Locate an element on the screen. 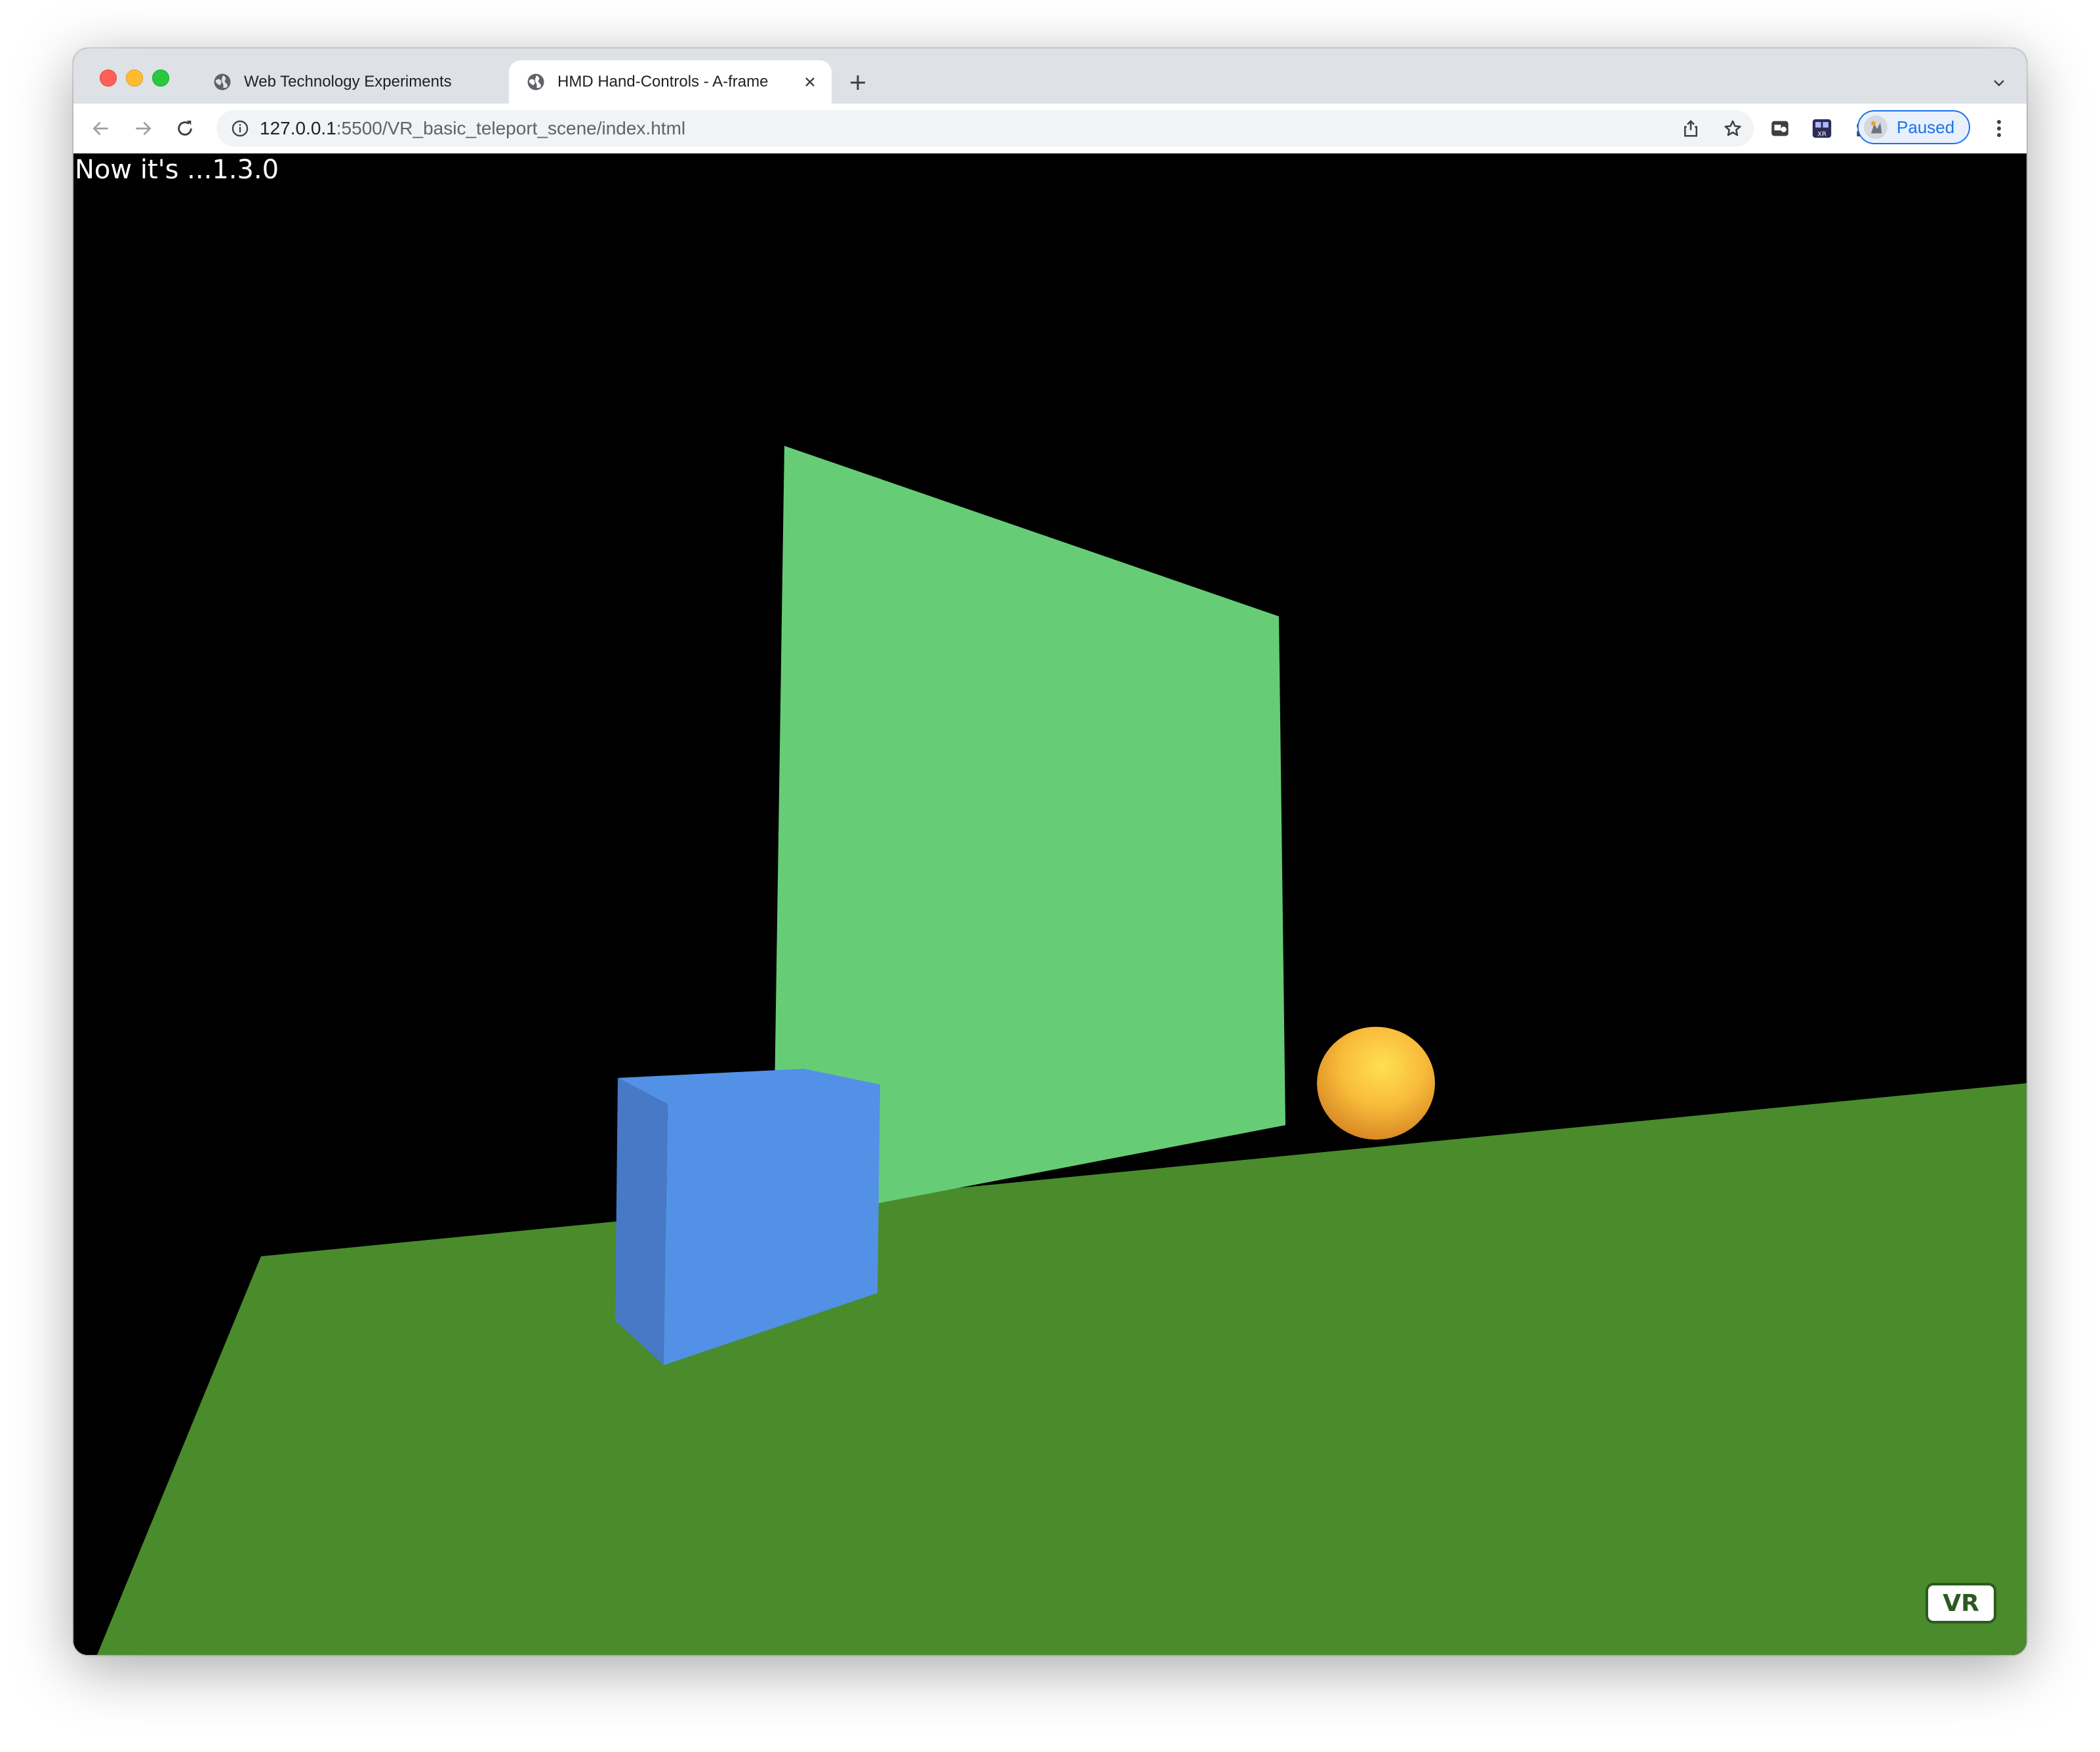 The width and height of the screenshot is (2100, 1752). extension-icon is located at coordinates (1780, 128).